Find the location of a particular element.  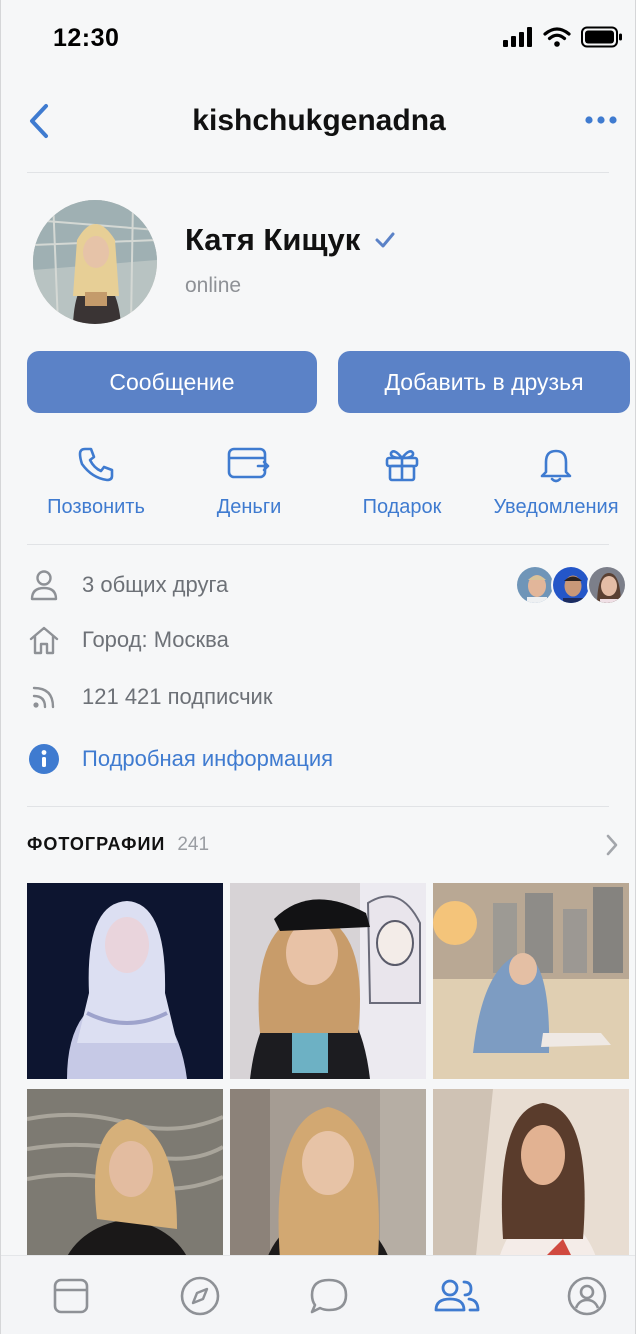

chevron-right-icon is located at coordinates (612, 845).